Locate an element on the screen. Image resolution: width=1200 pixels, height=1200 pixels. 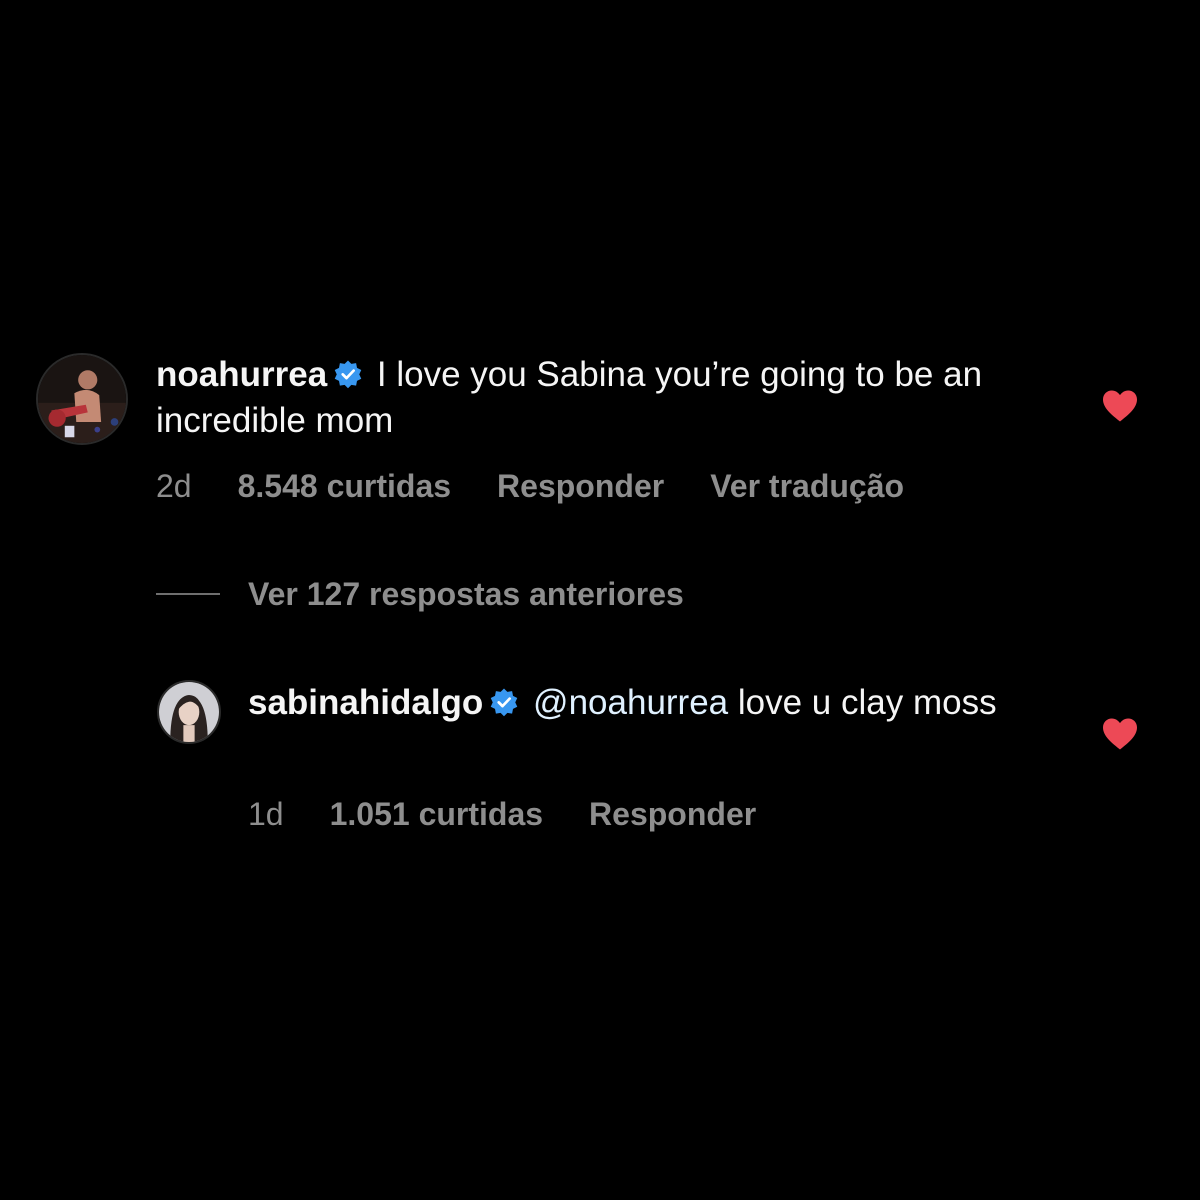
comment-translate-button: Ver tradução is located at coordinates (807, 486).